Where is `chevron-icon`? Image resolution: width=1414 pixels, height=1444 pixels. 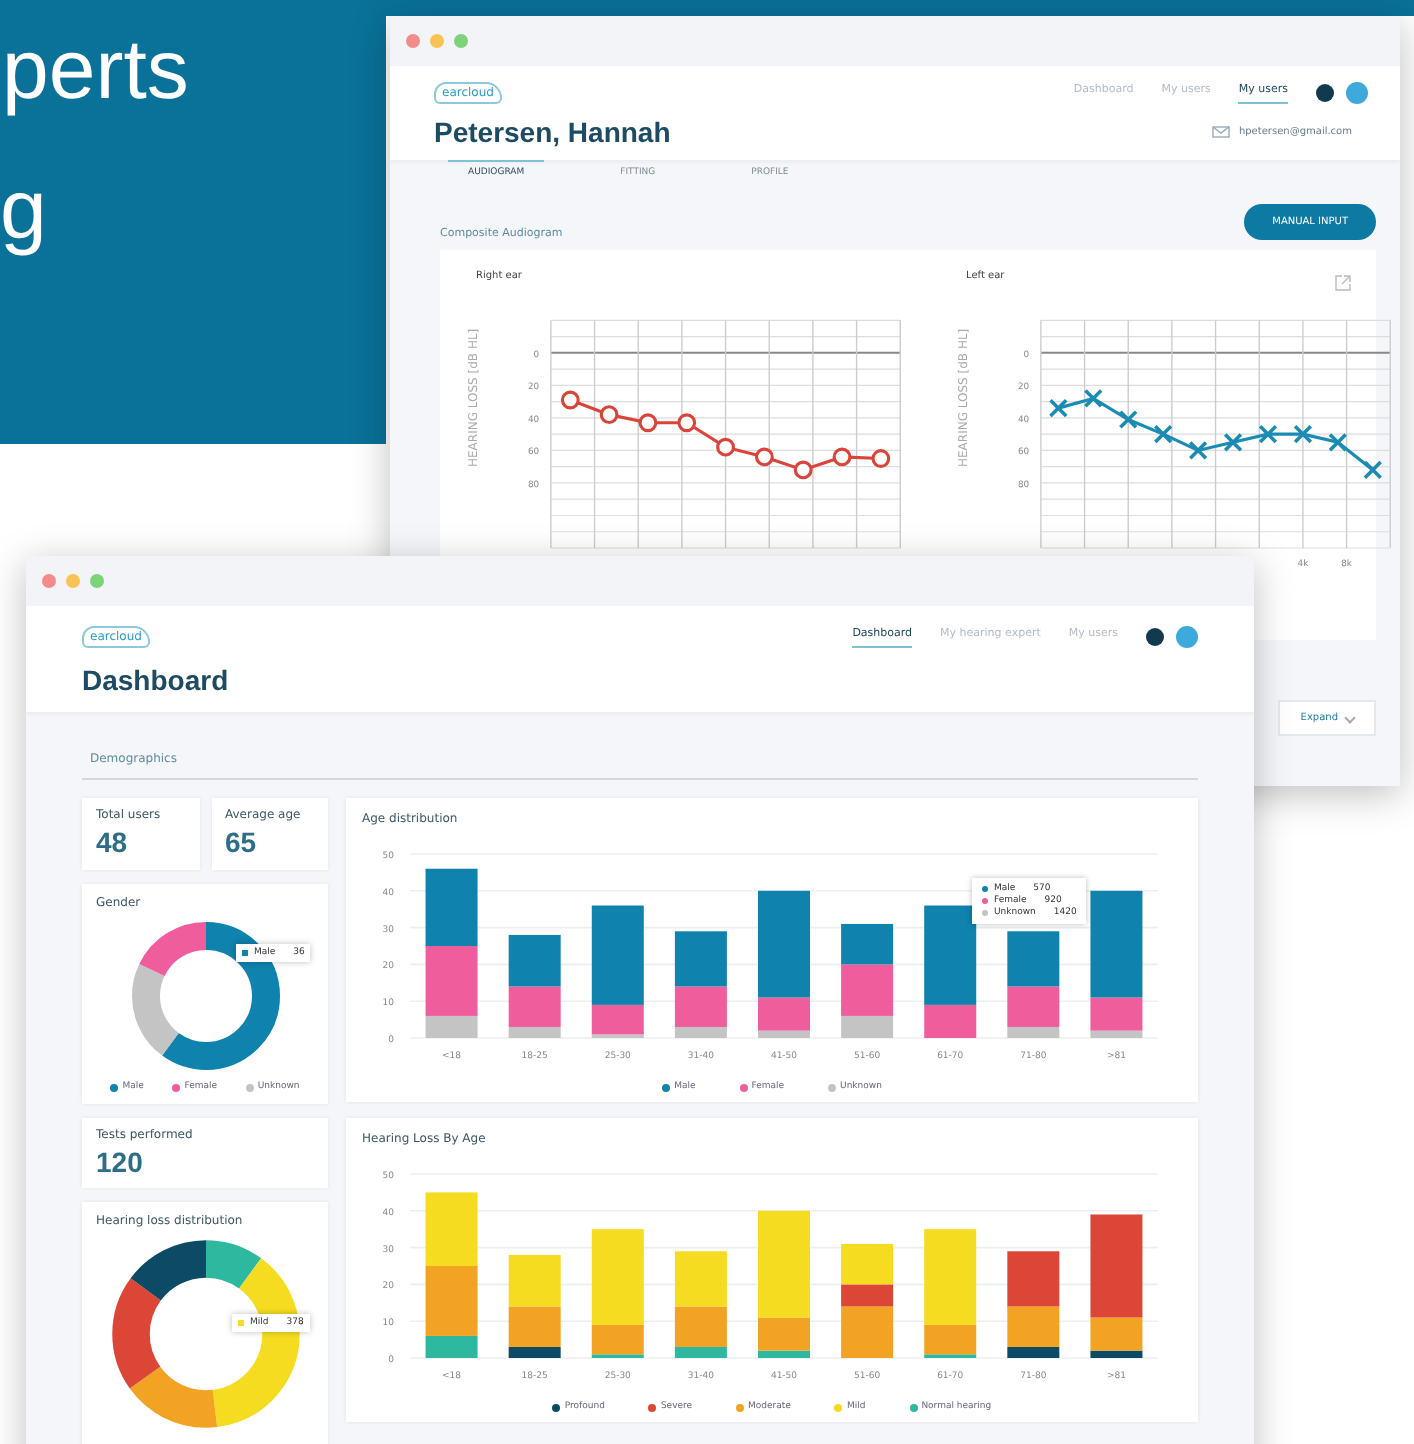
chevron-icon is located at coordinates (1350, 718).